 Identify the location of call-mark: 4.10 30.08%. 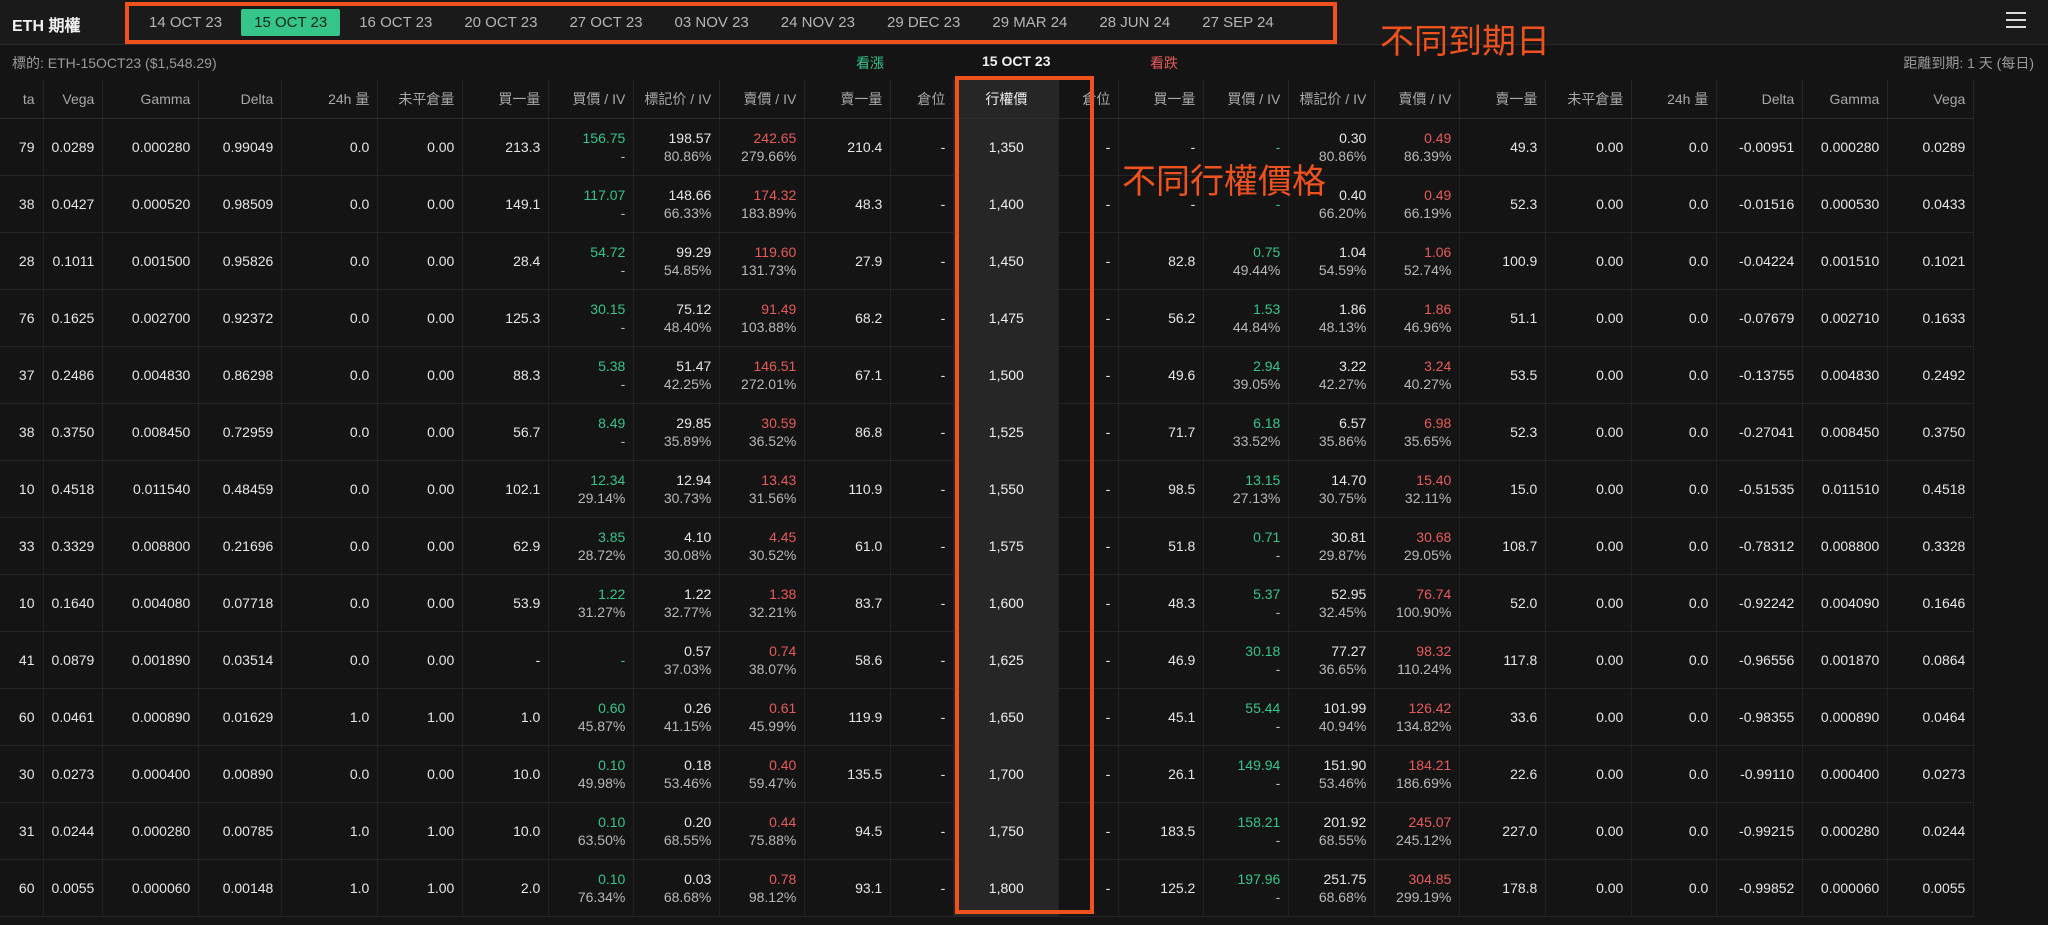
(677, 546).